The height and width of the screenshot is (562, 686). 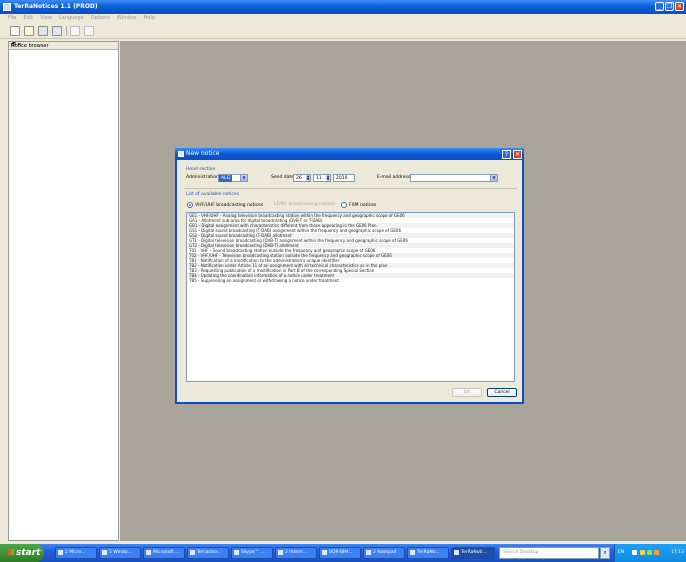 What do you see at coordinates (368, 552) in the screenshot?
I see `notepad-icon` at bounding box center [368, 552].